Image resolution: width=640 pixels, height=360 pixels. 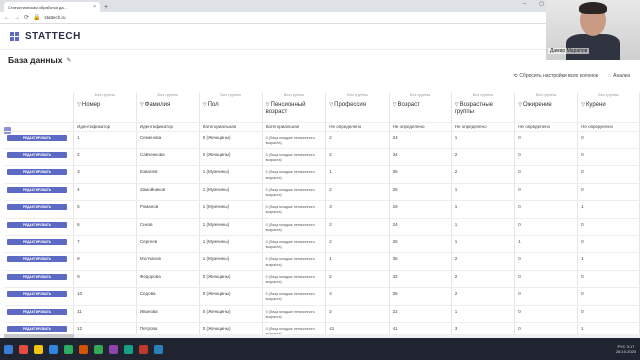 I want to click on table-cell: 36, so click(x=420, y=261).